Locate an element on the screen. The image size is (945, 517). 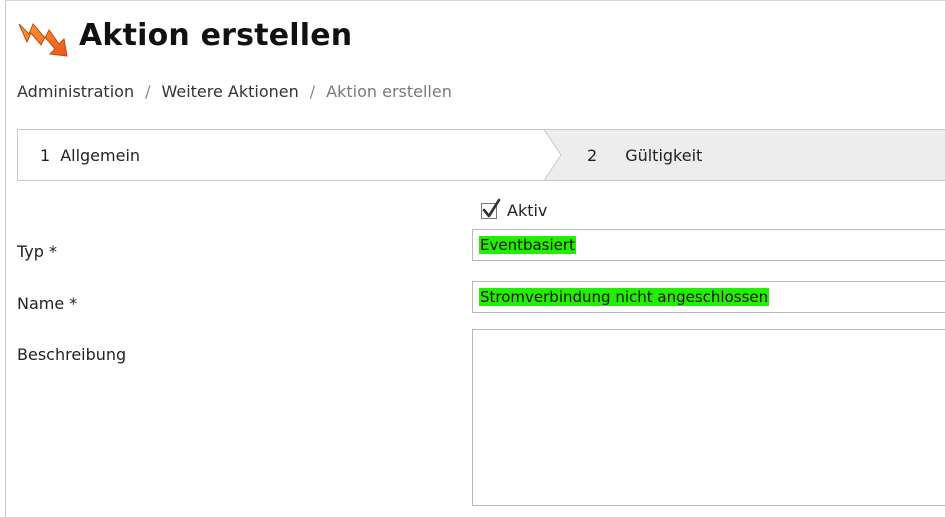
name-value: Stromverbindung nicht angeschlossen is located at coordinates (624, 297).